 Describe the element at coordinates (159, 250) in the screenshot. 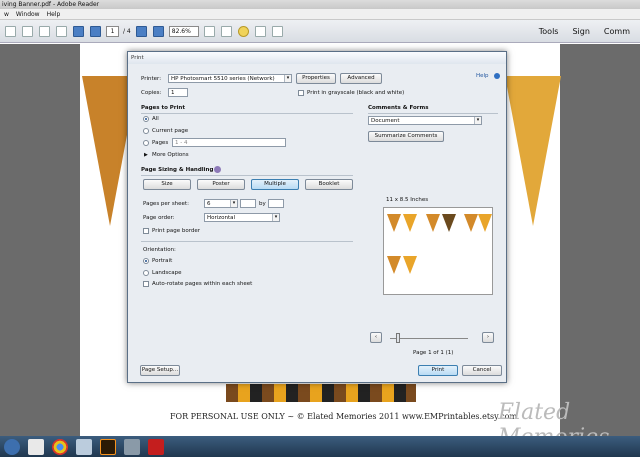

I see `orientation-title: Orientation:` at that location.